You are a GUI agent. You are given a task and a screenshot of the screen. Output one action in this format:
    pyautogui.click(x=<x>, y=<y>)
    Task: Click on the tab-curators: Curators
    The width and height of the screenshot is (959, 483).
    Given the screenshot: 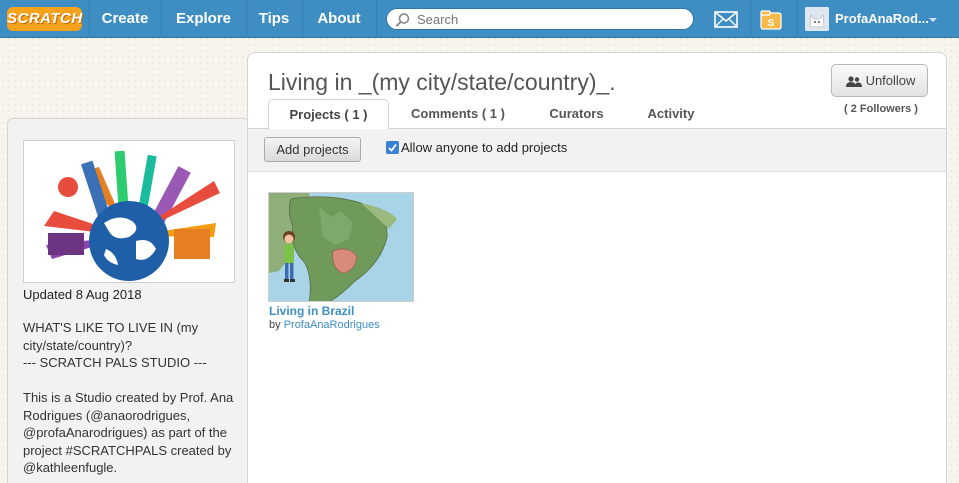 What is the action you would take?
    pyautogui.click(x=576, y=114)
    